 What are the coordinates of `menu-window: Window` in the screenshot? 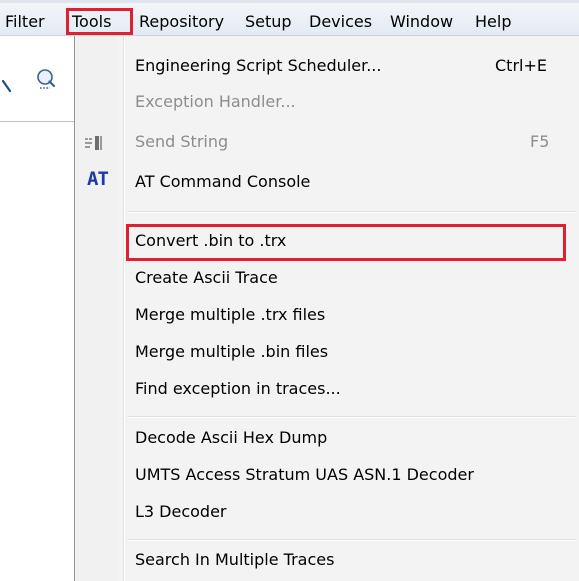 It's located at (421, 22).